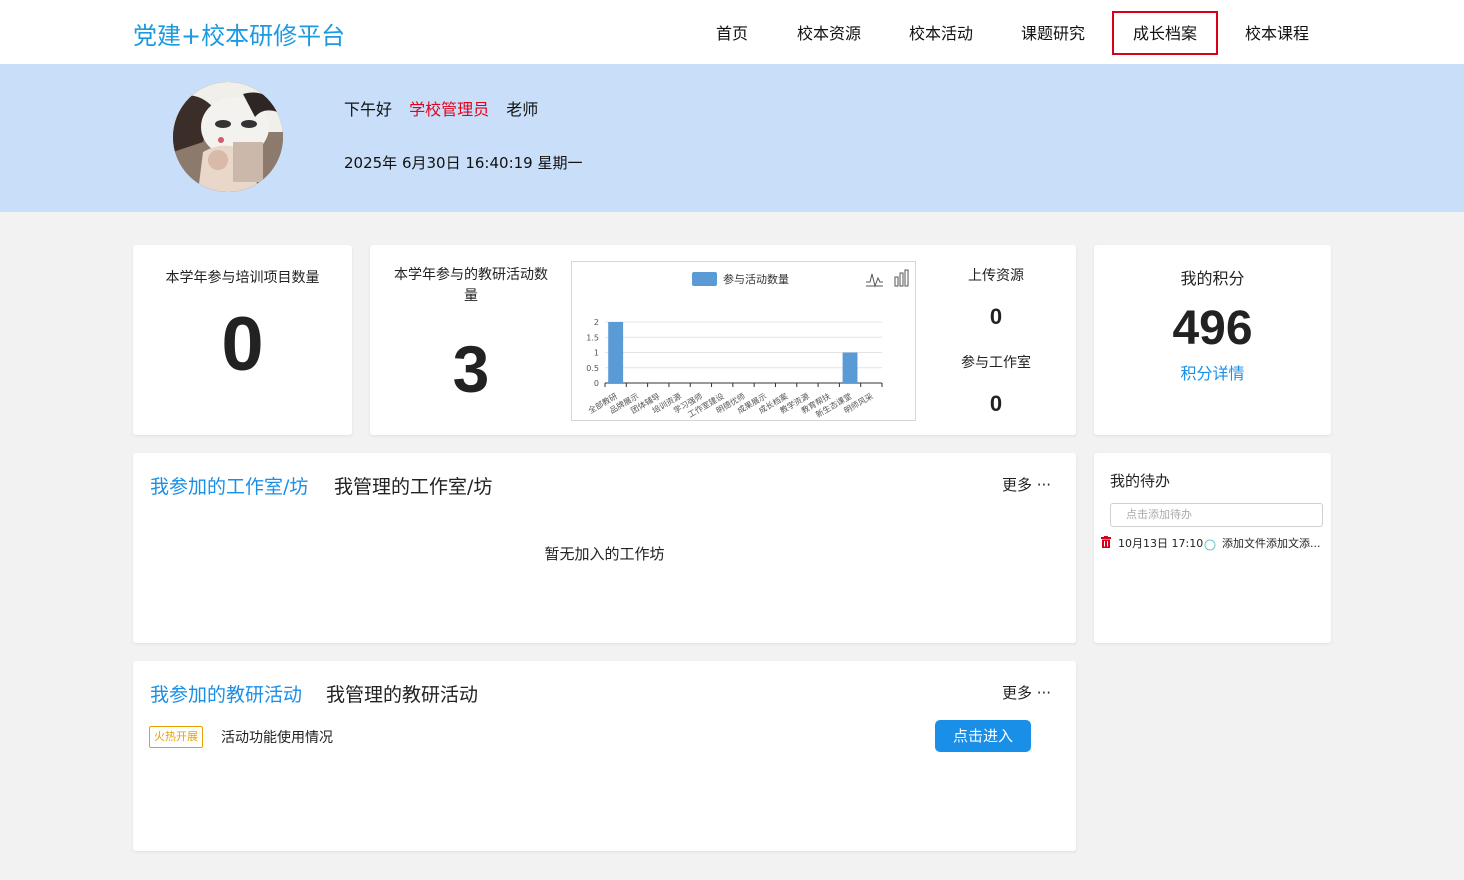 The height and width of the screenshot is (880, 1464). Describe the element at coordinates (1212, 328) in the screenshot. I see `points-value: 496` at that location.